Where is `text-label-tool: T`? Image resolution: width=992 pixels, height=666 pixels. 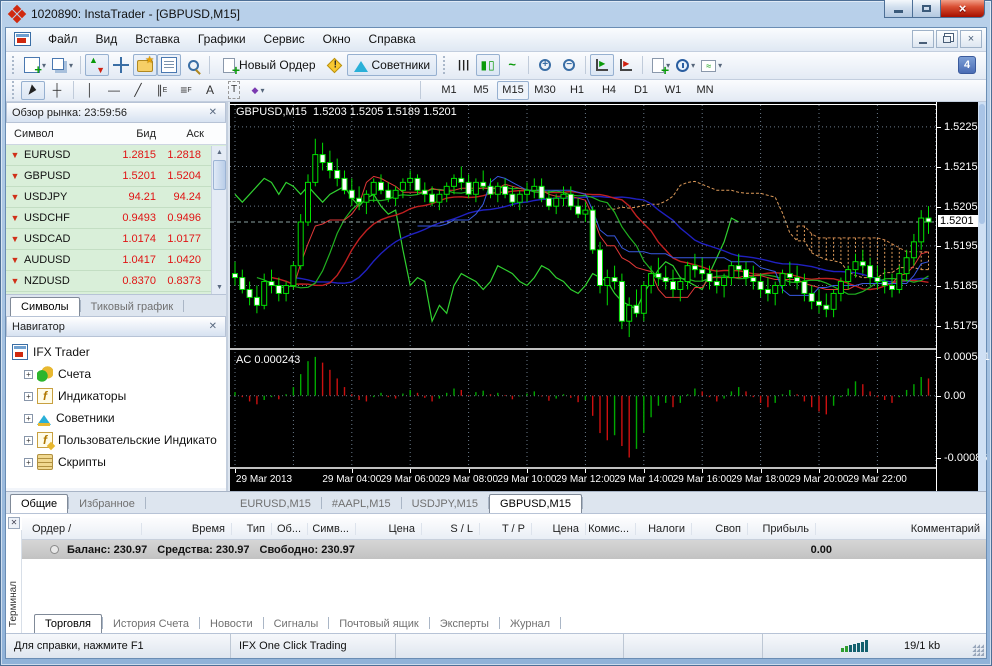
text-label-tool: T is located at coordinates (234, 90).